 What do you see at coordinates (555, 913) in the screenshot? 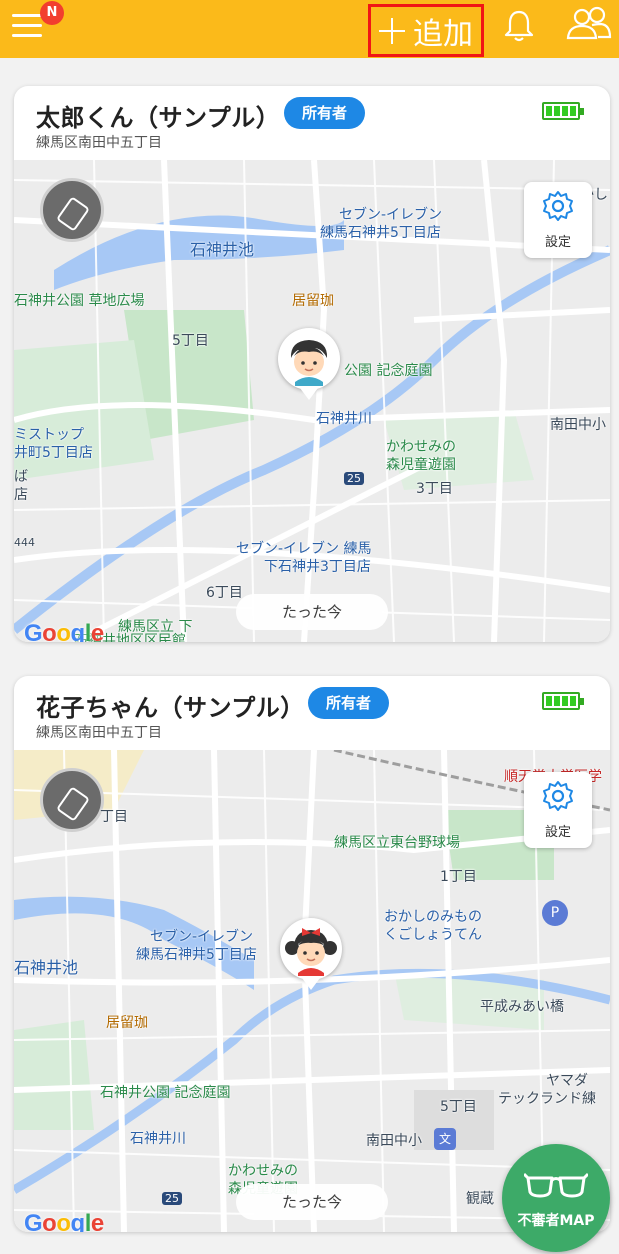
I see `parking-marker: P` at bounding box center [555, 913].